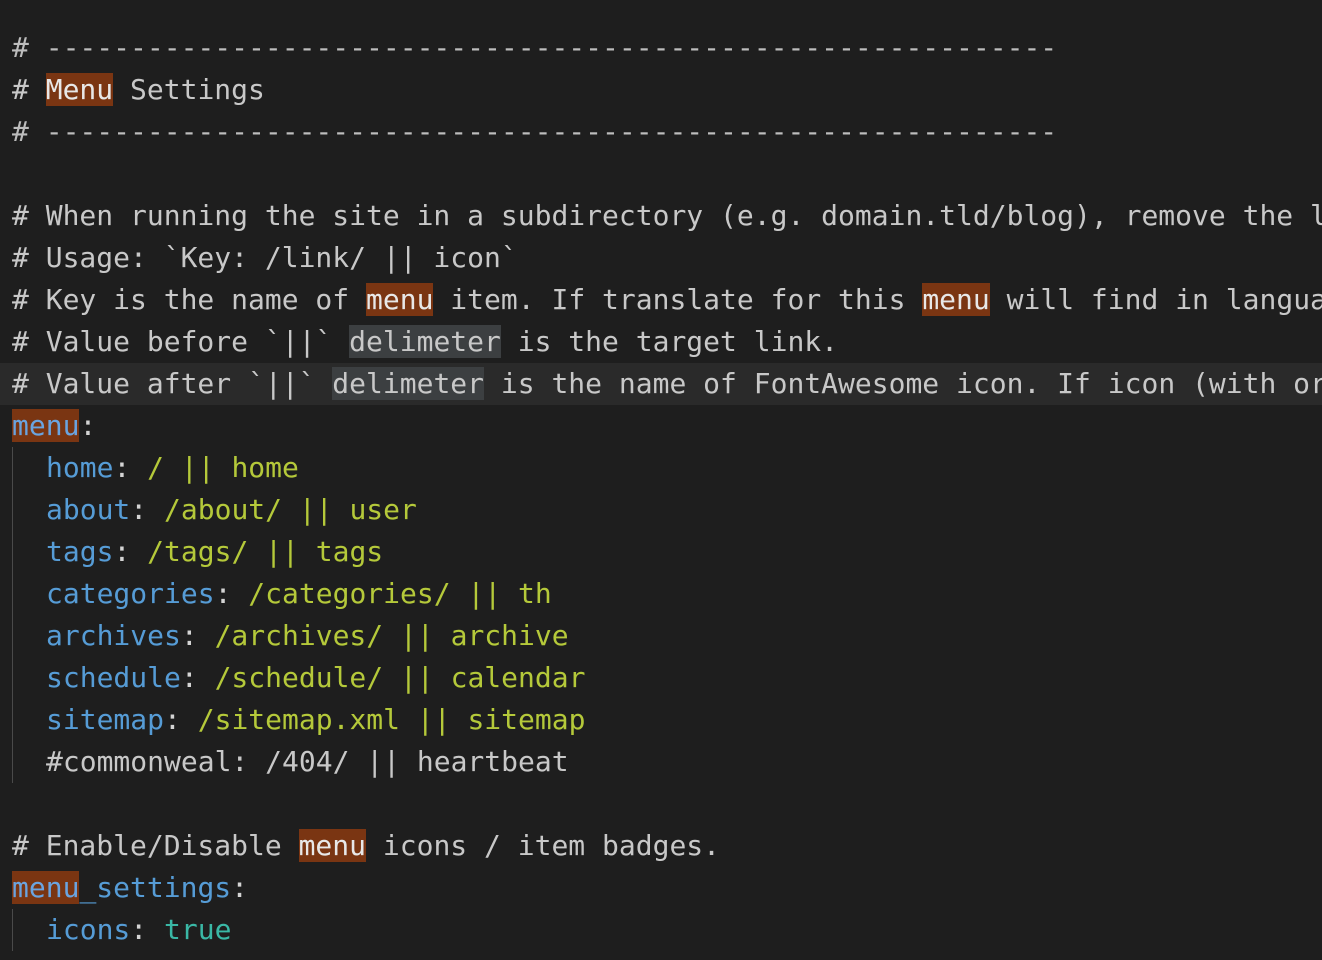 The height and width of the screenshot is (960, 1322). What do you see at coordinates (46, 887) in the screenshot?
I see `yaml-key-menu-highlight: menu` at bounding box center [46, 887].